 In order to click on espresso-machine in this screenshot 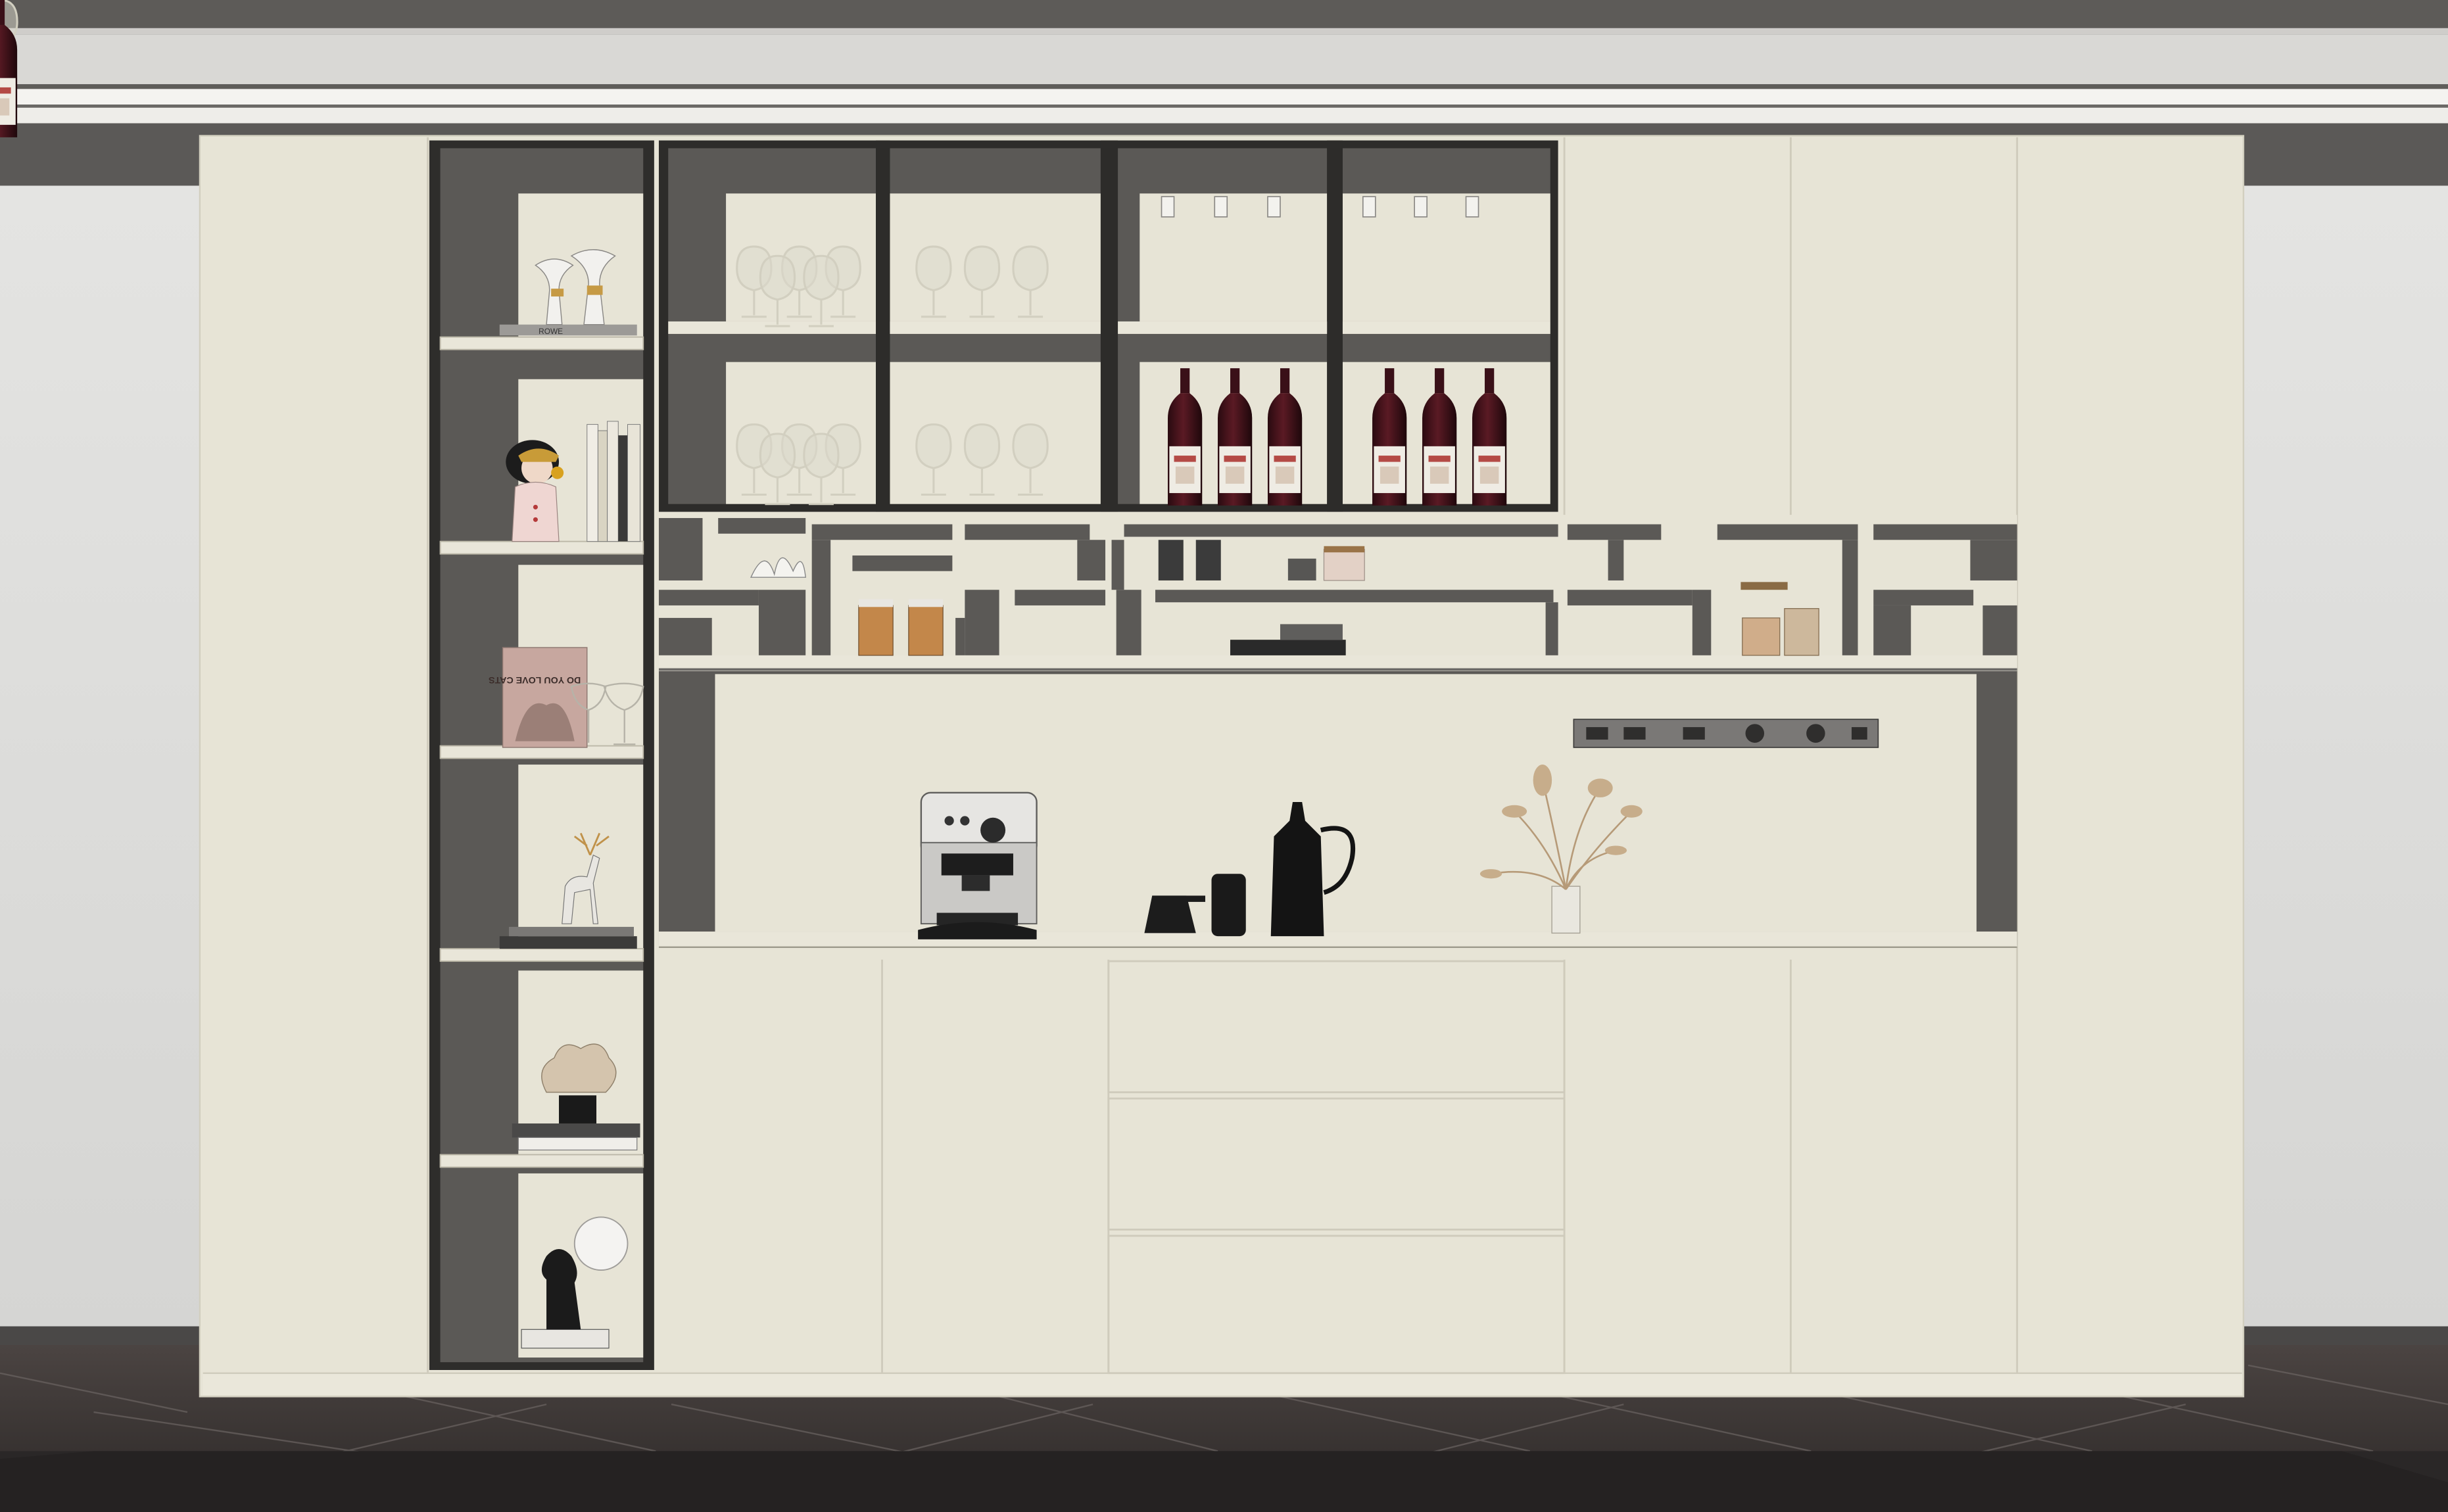, I will do `click(978, 865)`.